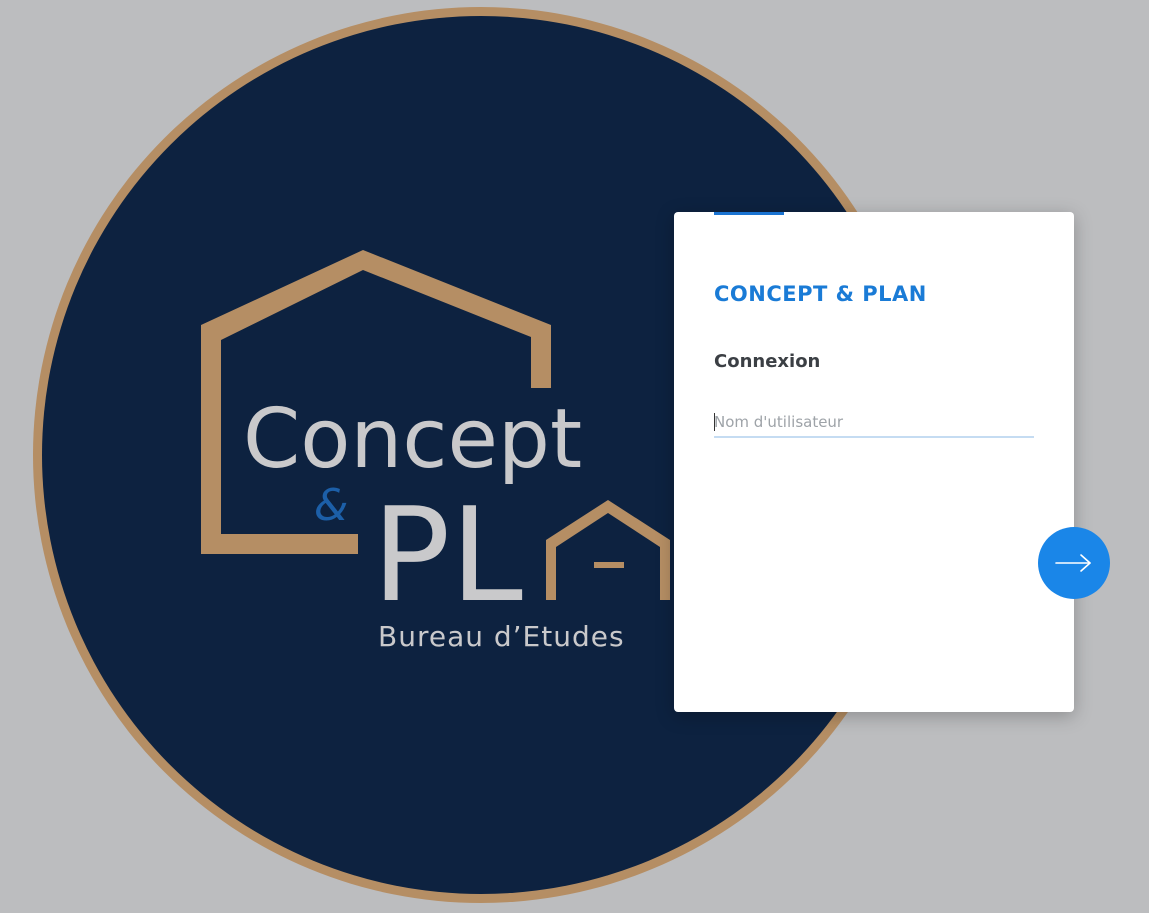  I want to click on text-caret, so click(714, 422).